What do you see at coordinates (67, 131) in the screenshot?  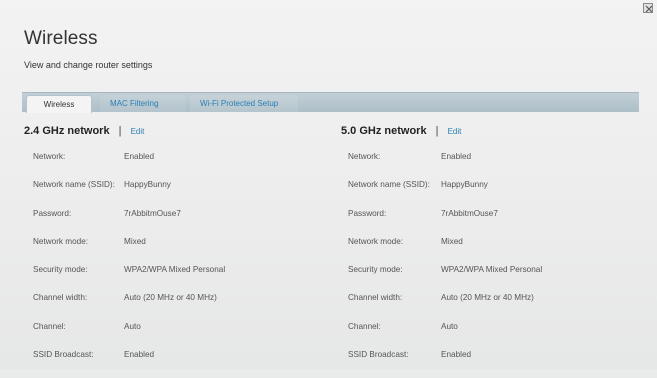 I see `network-24-title: 2.4 GHz network` at bounding box center [67, 131].